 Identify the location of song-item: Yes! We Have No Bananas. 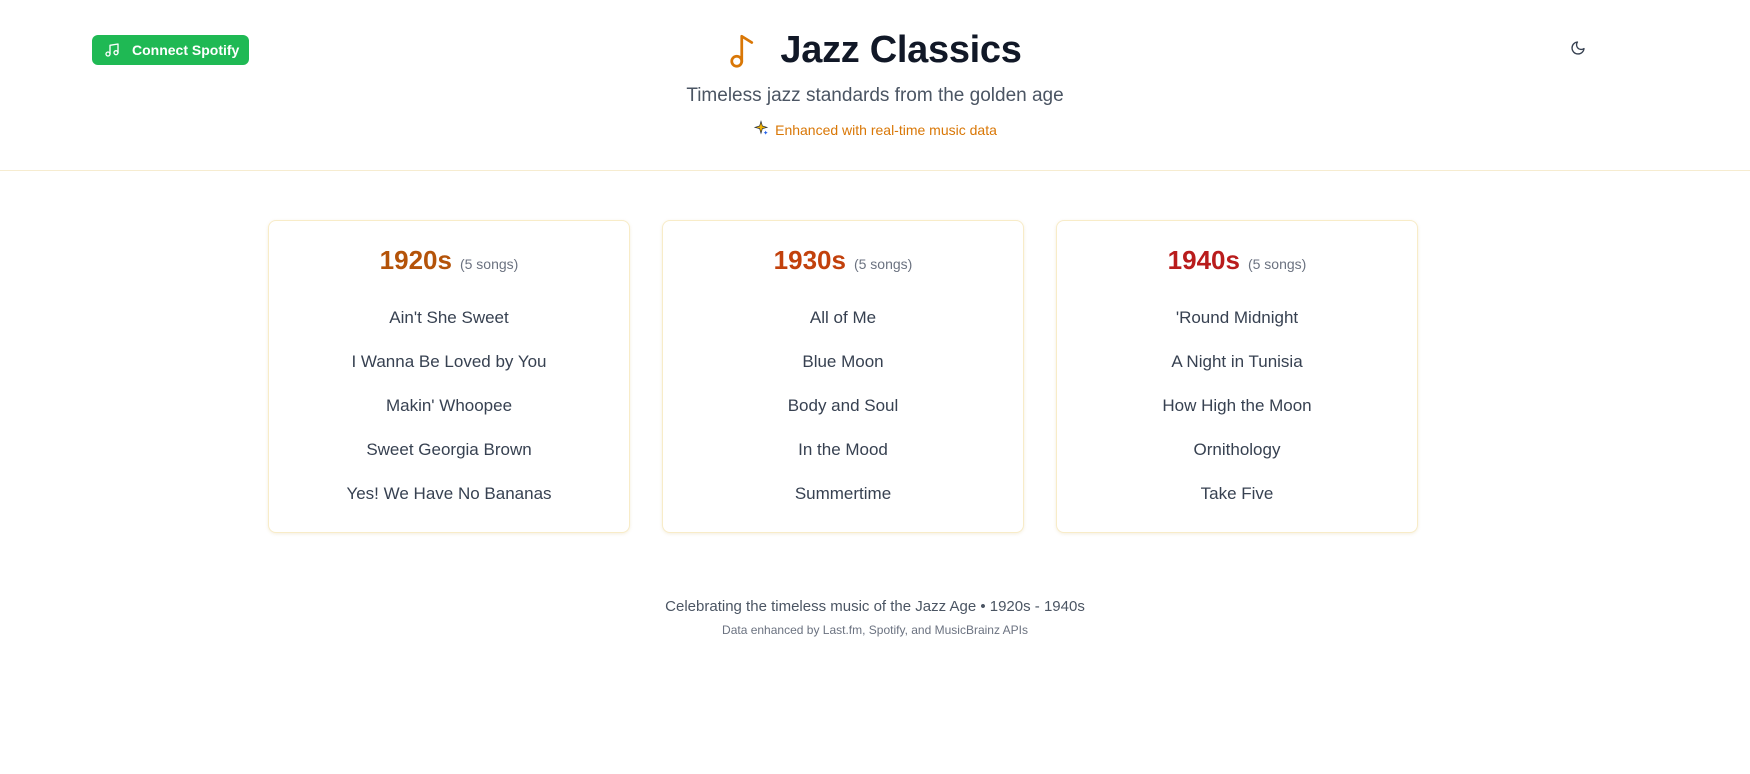
(449, 494).